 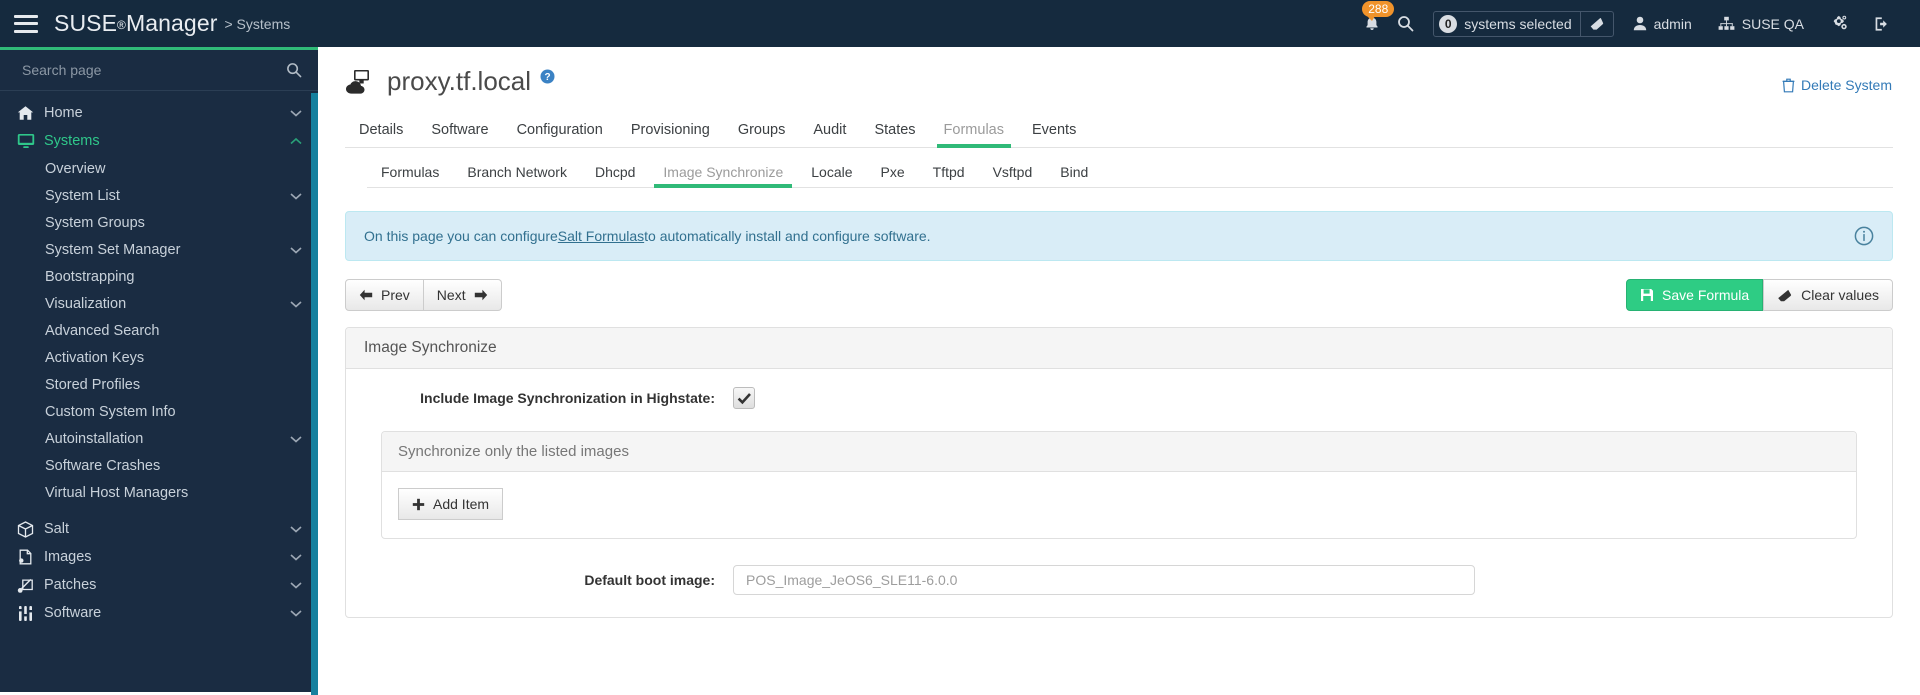 I want to click on page-header: proxy.tf.local ? Delete System, so click(x=1119, y=72).